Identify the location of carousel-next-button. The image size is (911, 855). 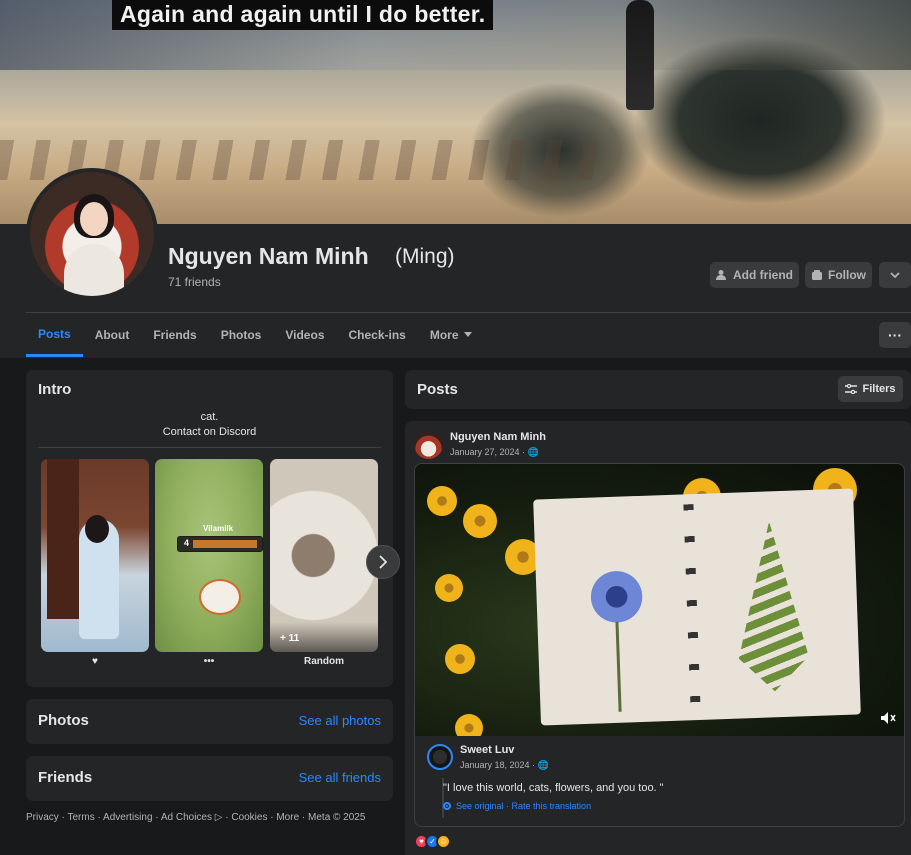
(383, 562).